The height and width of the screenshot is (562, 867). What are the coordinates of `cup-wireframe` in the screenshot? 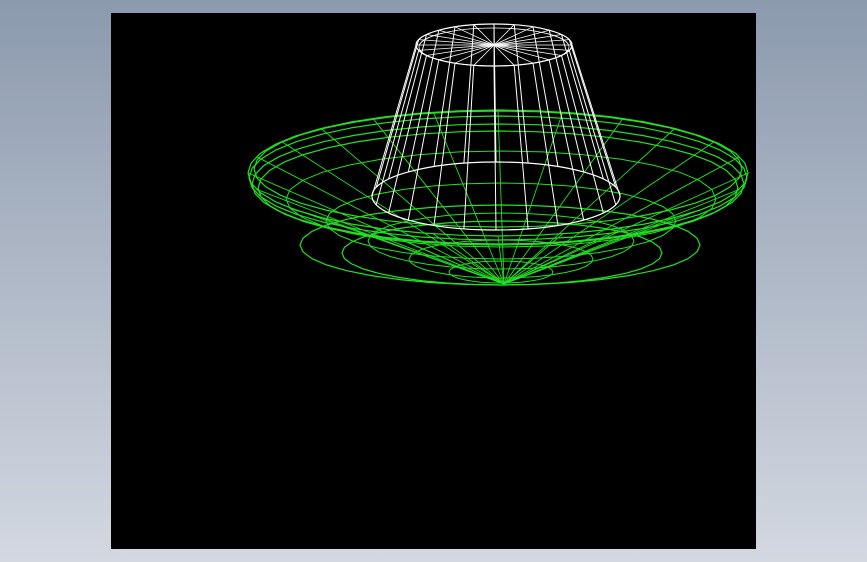 It's located at (496, 127).